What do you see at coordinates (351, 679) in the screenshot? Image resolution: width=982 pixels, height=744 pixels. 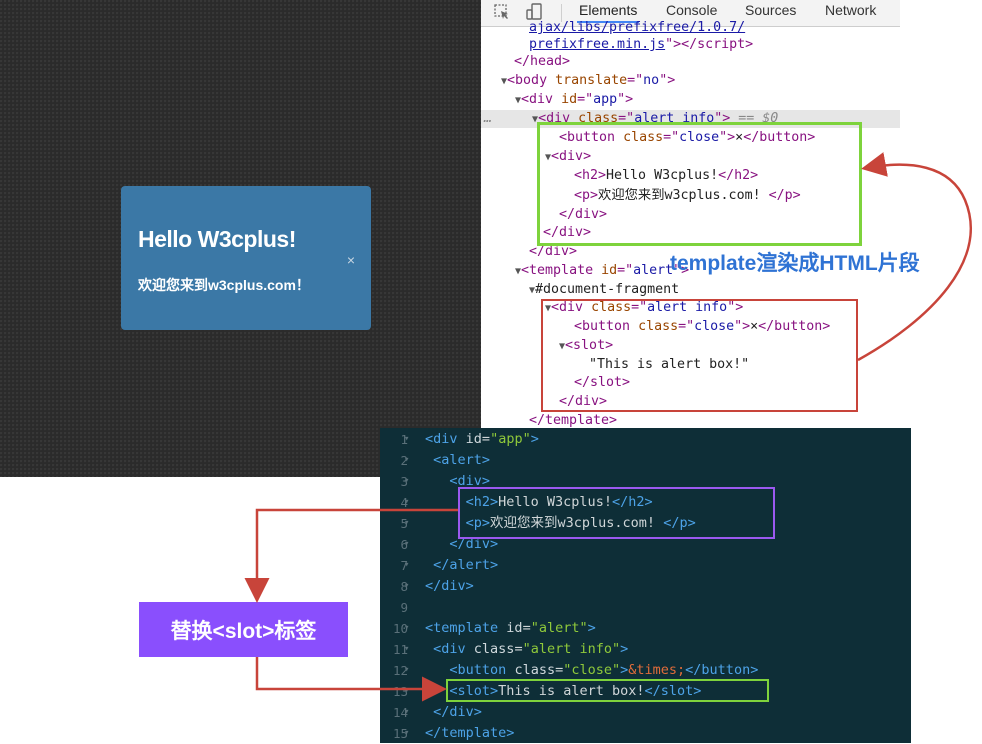 I see `slot-replace-arrow` at bounding box center [351, 679].